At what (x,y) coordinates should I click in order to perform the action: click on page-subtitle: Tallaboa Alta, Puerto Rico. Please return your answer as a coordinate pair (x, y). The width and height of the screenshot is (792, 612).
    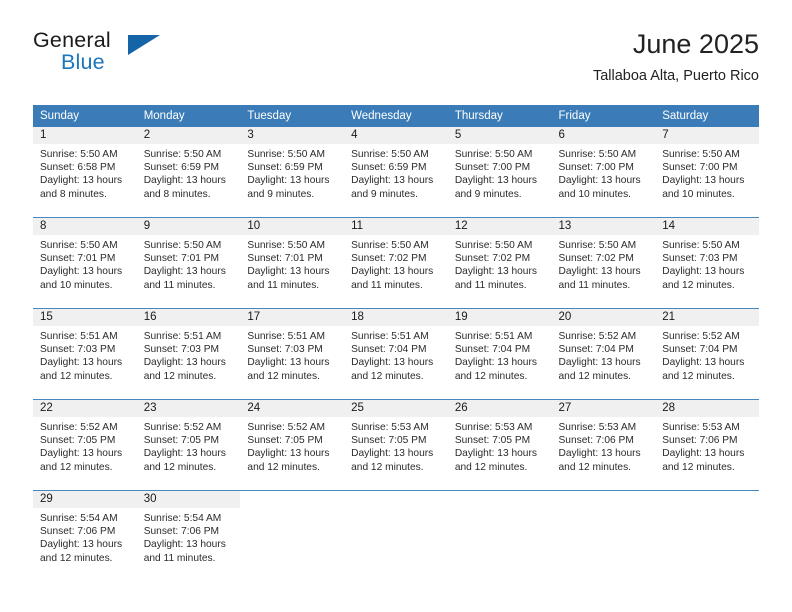
    Looking at the image, I should click on (675, 76).